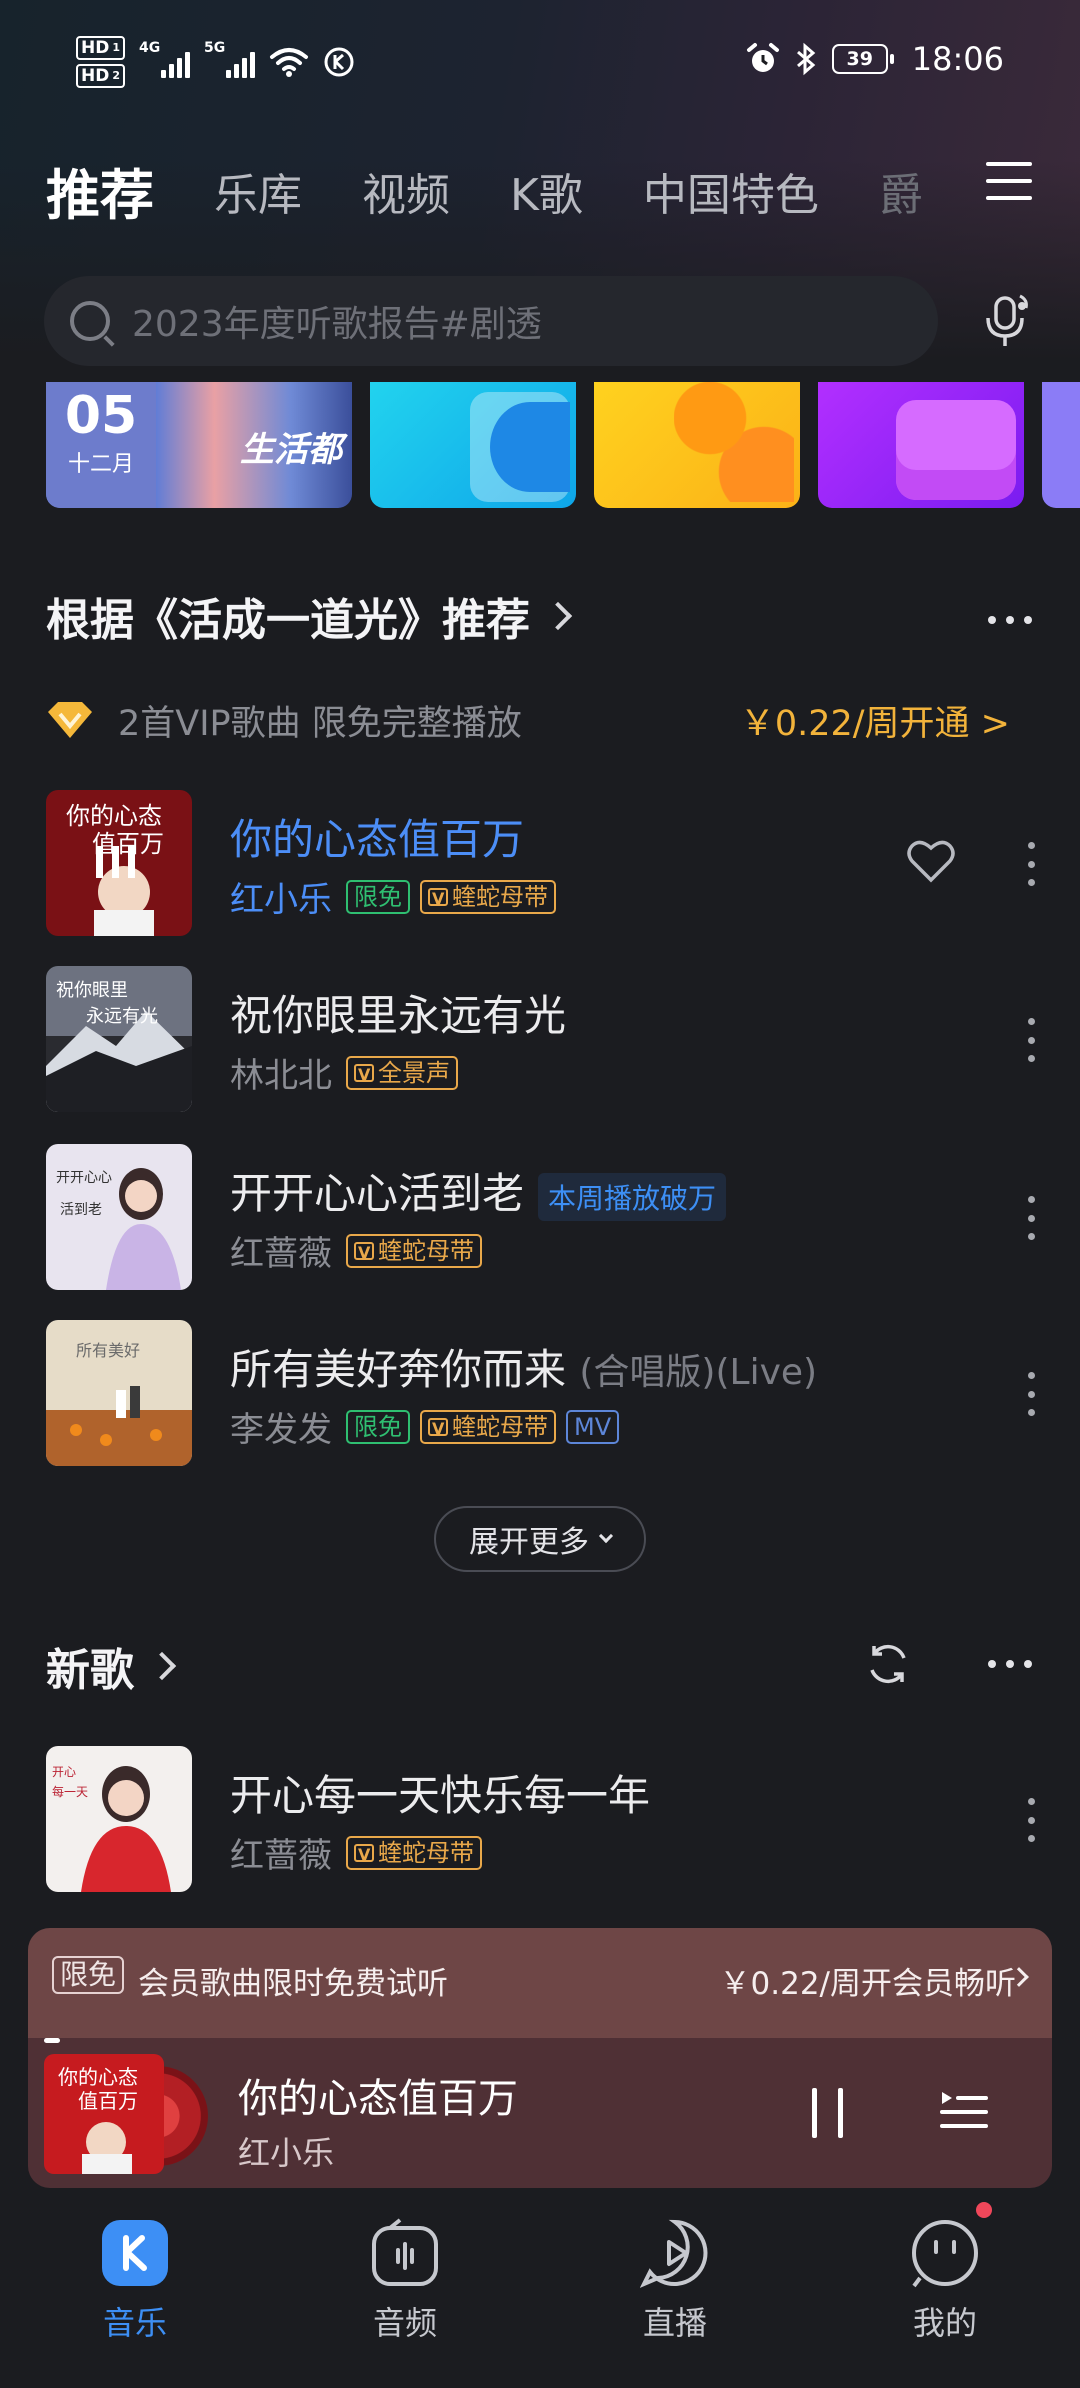  I want to click on heart-icon, so click(931, 861).